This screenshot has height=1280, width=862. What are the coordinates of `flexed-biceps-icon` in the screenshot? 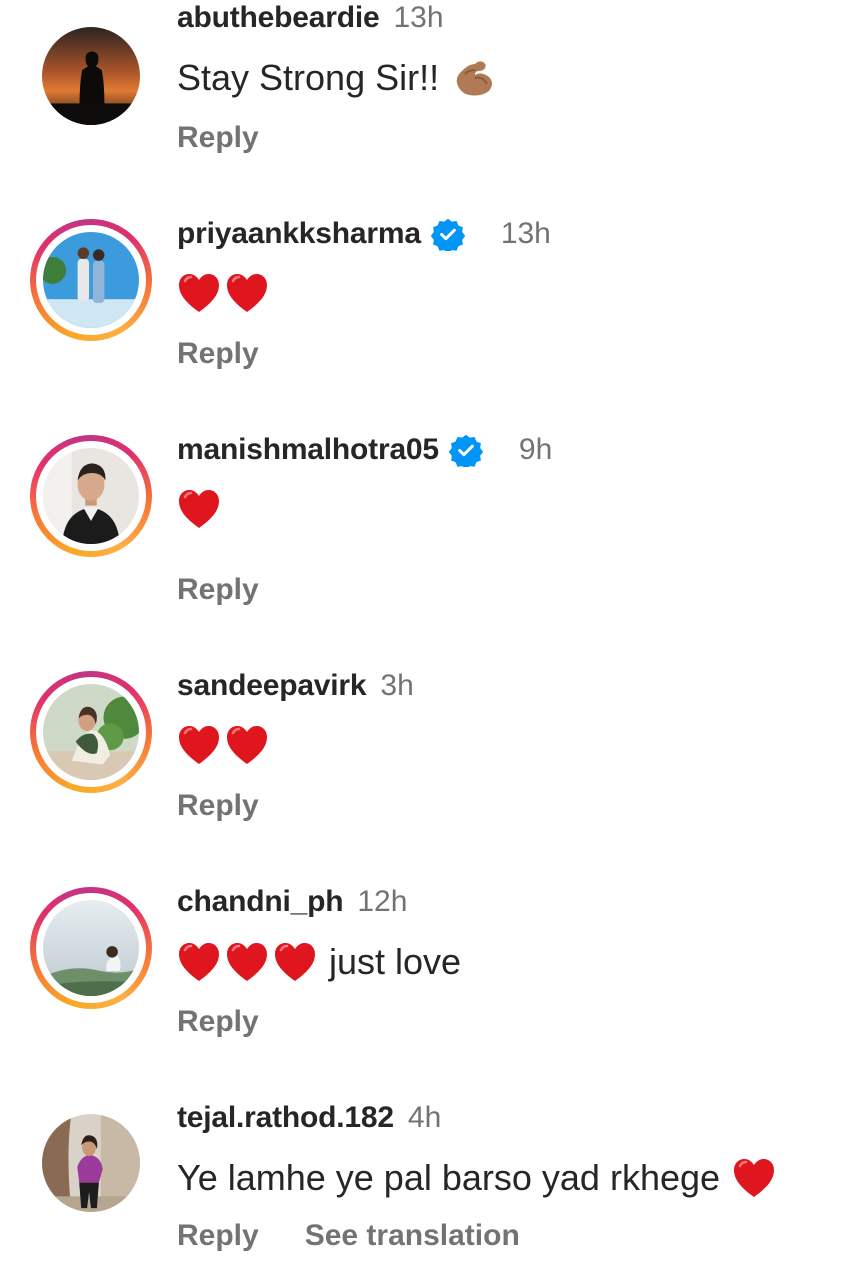 It's located at (473, 78).